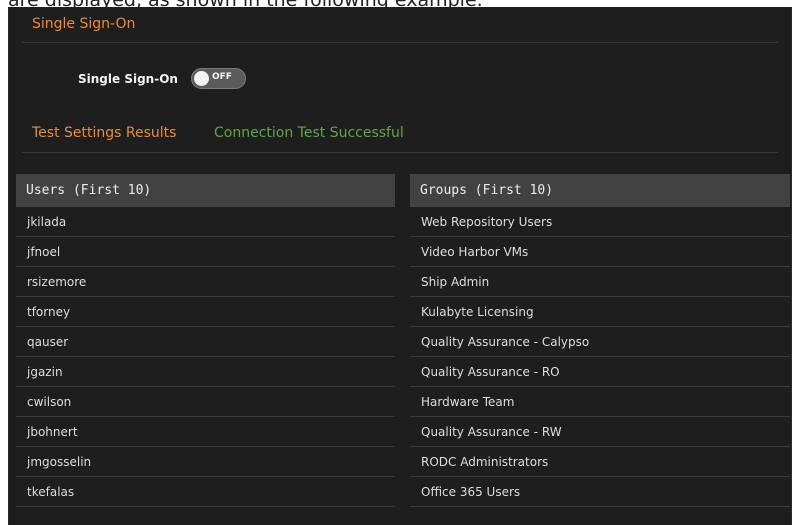 The height and width of the screenshot is (525, 797). I want to click on test-results-title: Test Settings Results, so click(104, 133).